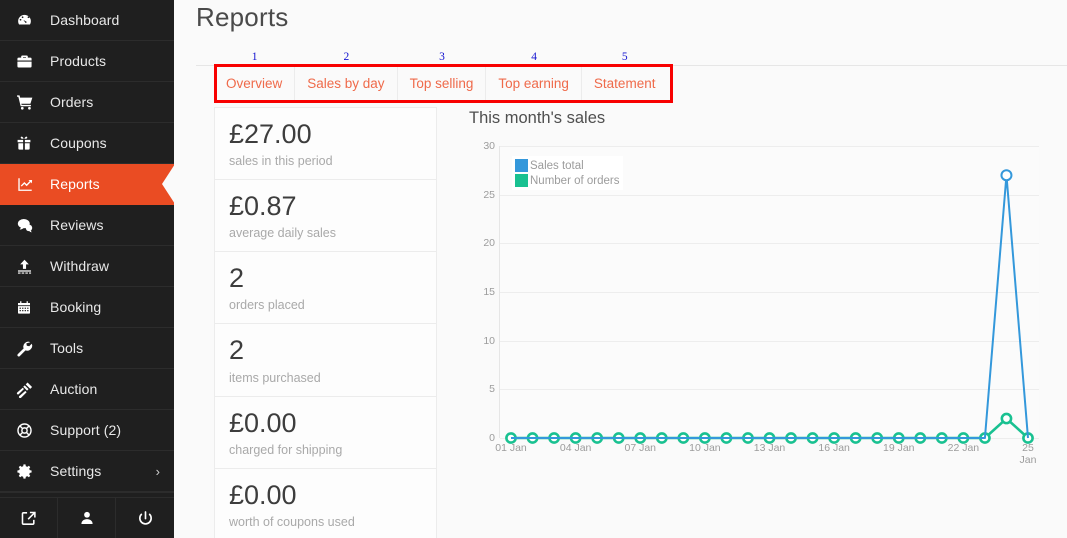 The height and width of the screenshot is (538, 1067). I want to click on stat-card: £0.00 worth of coupons used, so click(325, 503).